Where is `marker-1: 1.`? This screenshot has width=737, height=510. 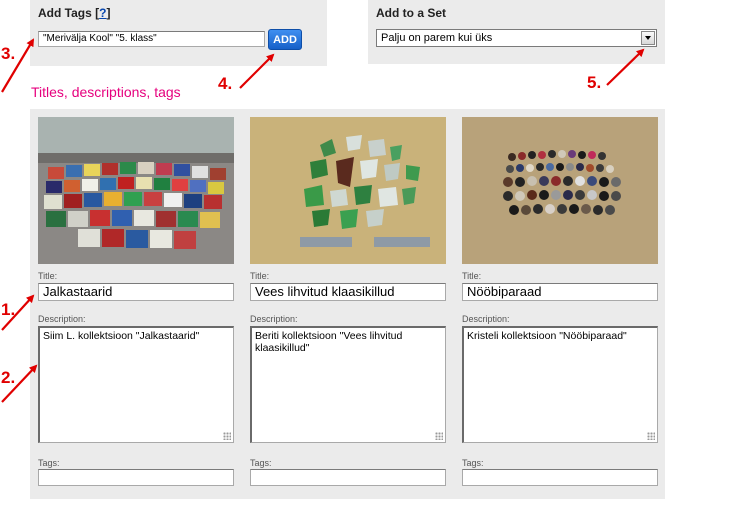
marker-1: 1. is located at coordinates (8, 309).